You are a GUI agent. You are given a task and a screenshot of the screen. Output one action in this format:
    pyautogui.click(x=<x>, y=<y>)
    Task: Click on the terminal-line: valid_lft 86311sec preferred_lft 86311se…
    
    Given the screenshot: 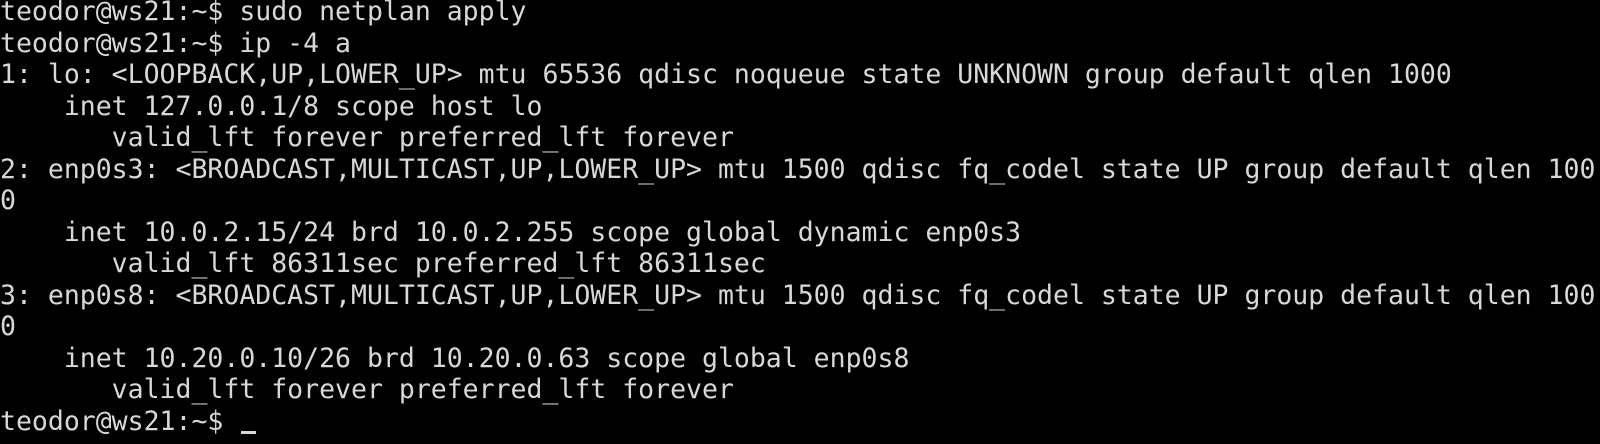 What is the action you would take?
    pyautogui.click(x=383, y=263)
    